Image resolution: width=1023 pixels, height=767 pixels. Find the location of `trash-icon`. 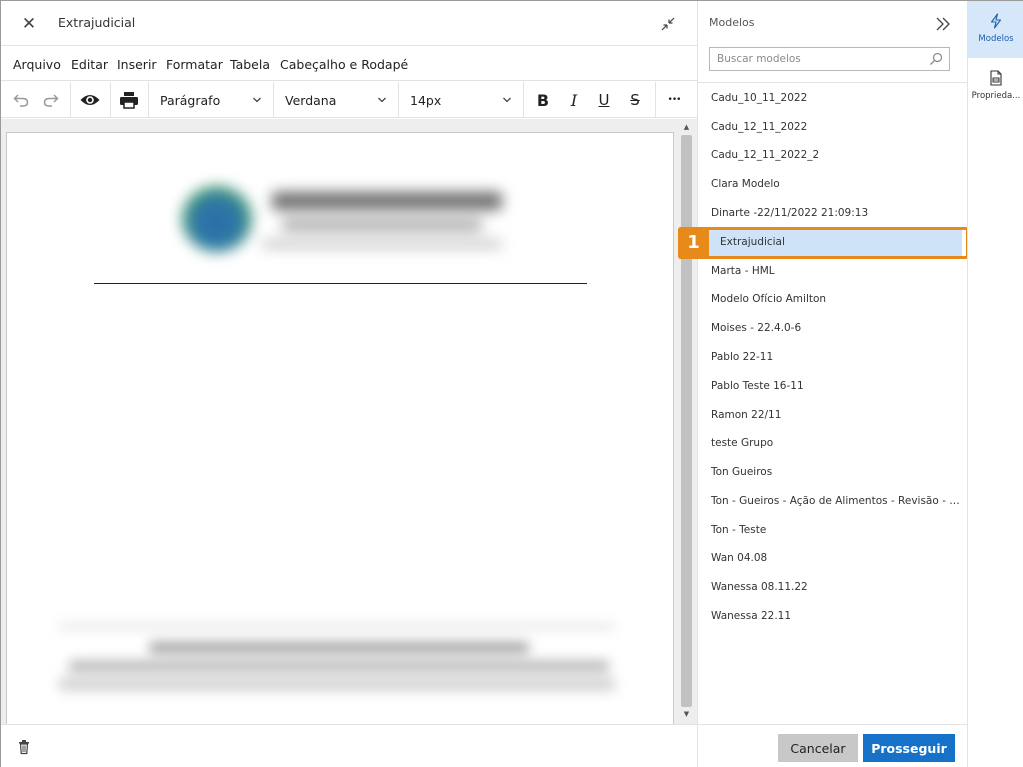

trash-icon is located at coordinates (24, 747).